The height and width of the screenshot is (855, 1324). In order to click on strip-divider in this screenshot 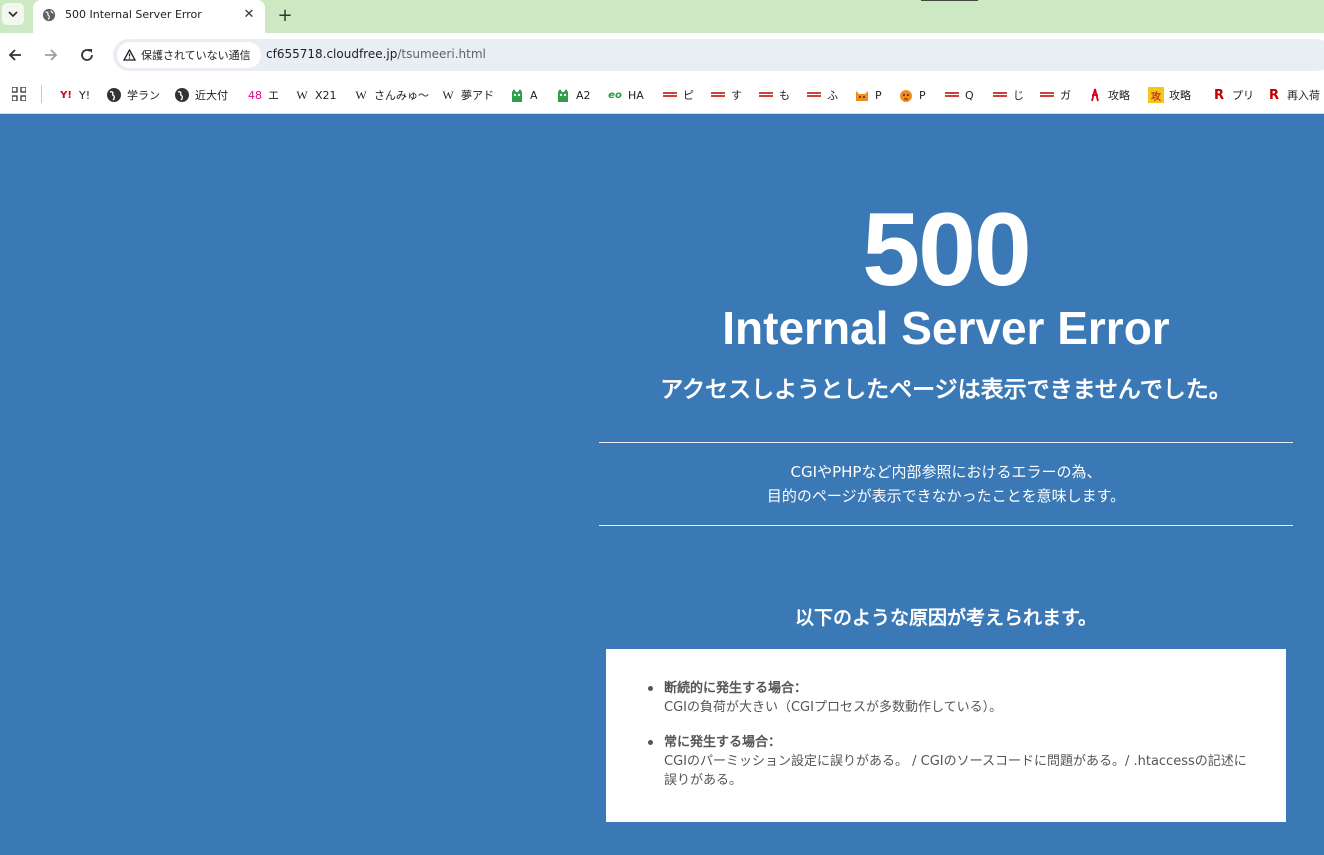, I will do `click(949, 0)`.